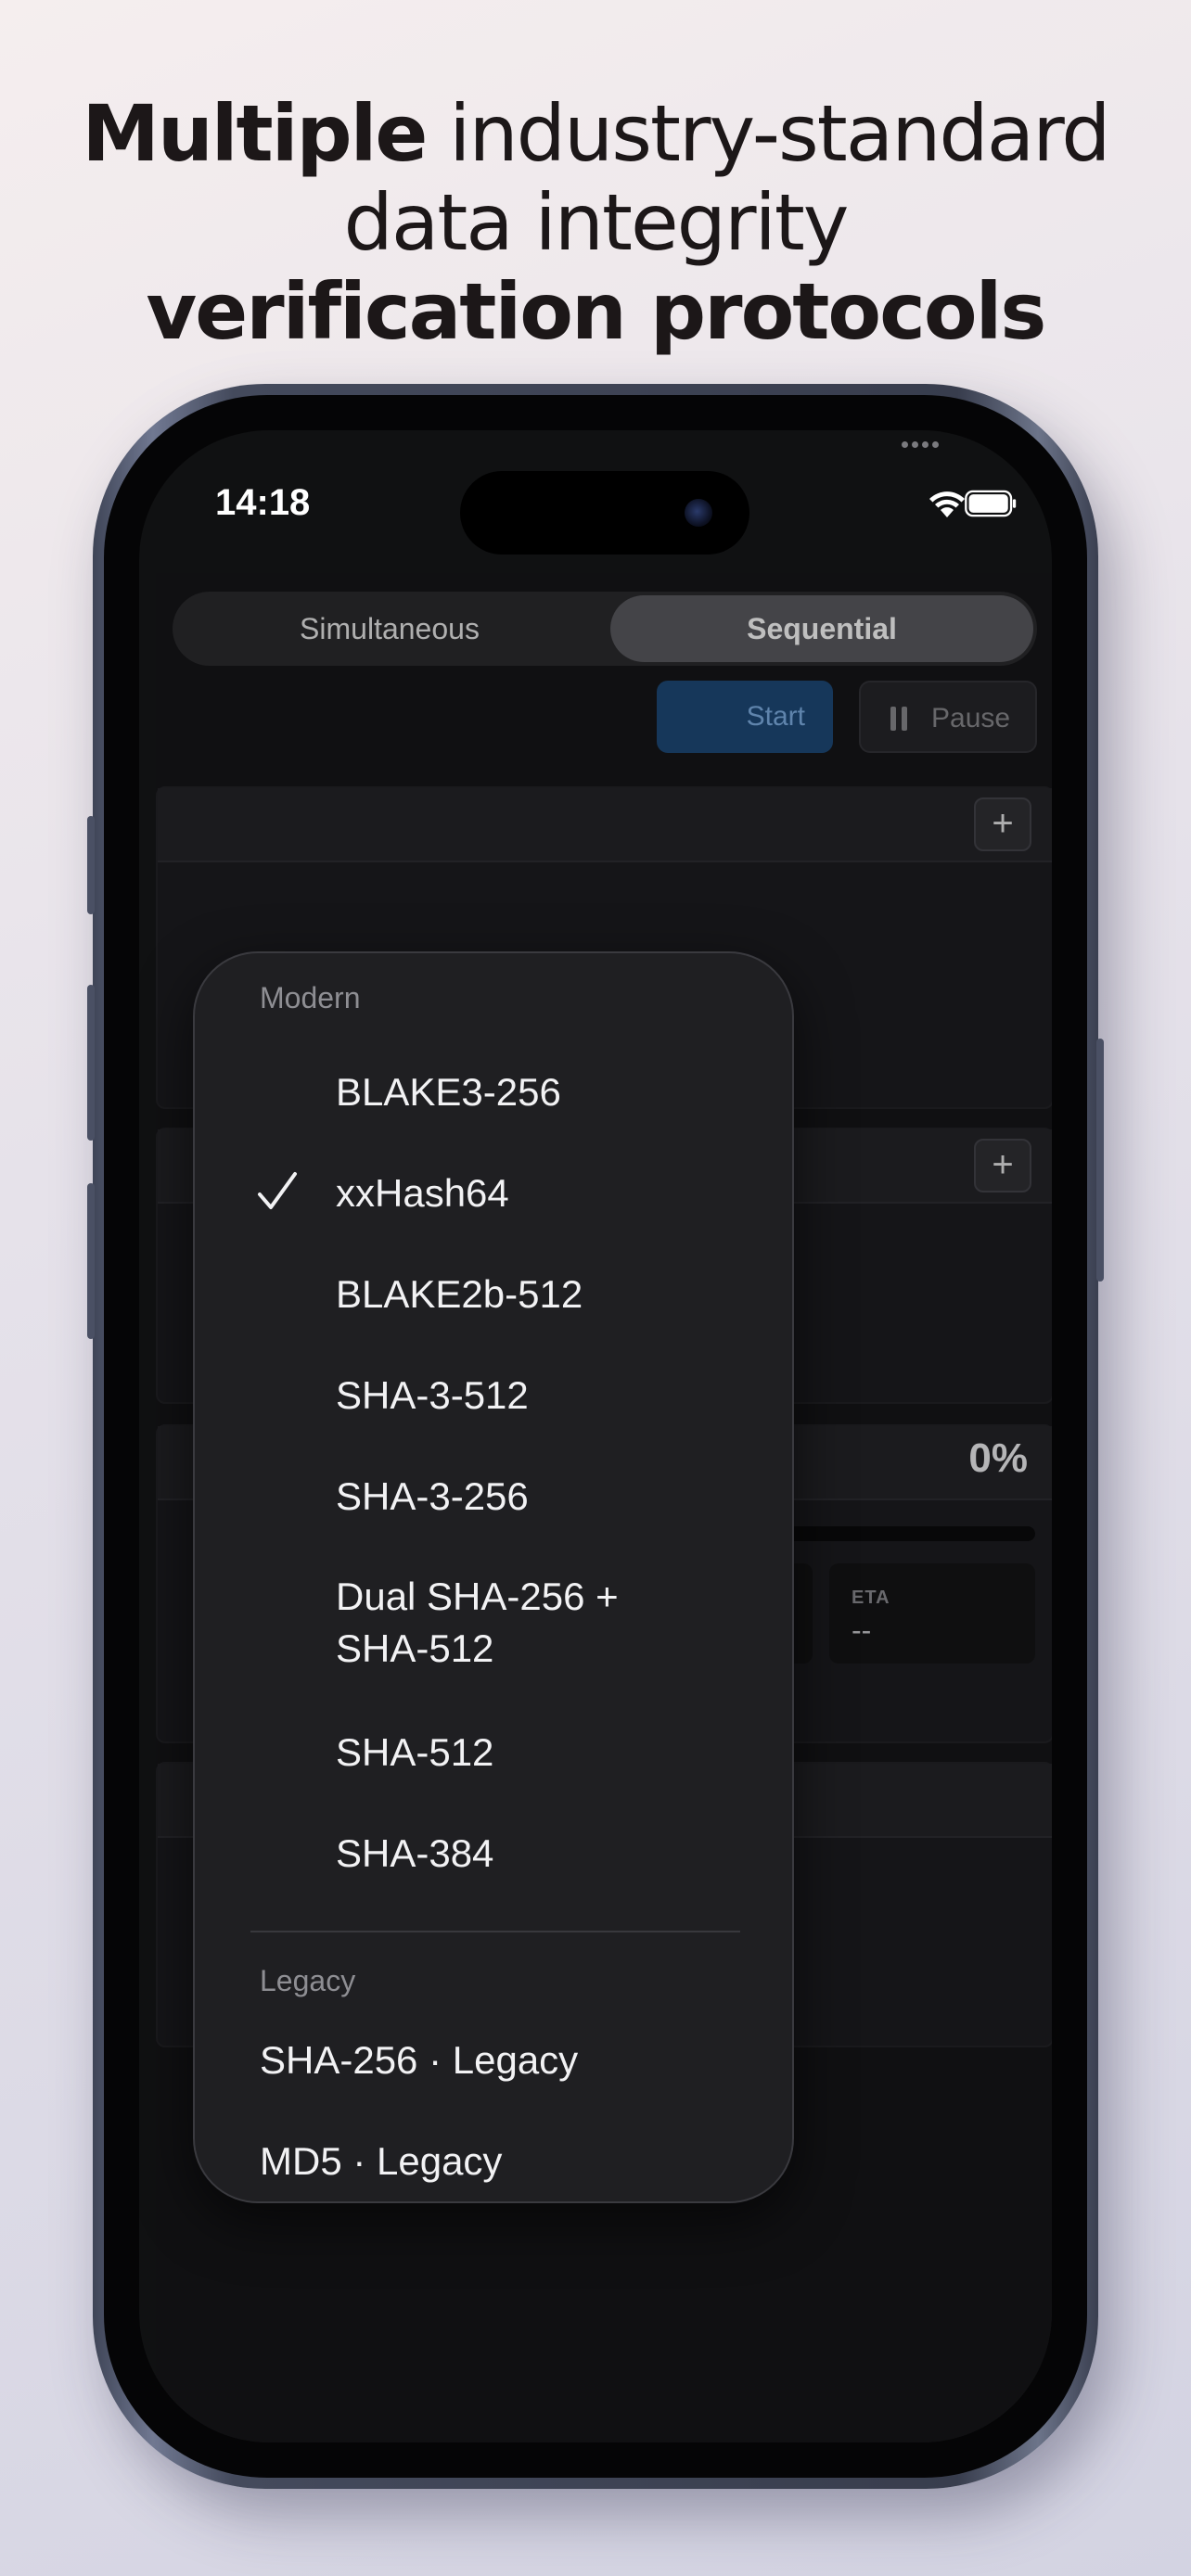 The height and width of the screenshot is (2576, 1191). Describe the element at coordinates (597, 311) in the screenshot. I see `headline-line3: verification protocols` at that location.